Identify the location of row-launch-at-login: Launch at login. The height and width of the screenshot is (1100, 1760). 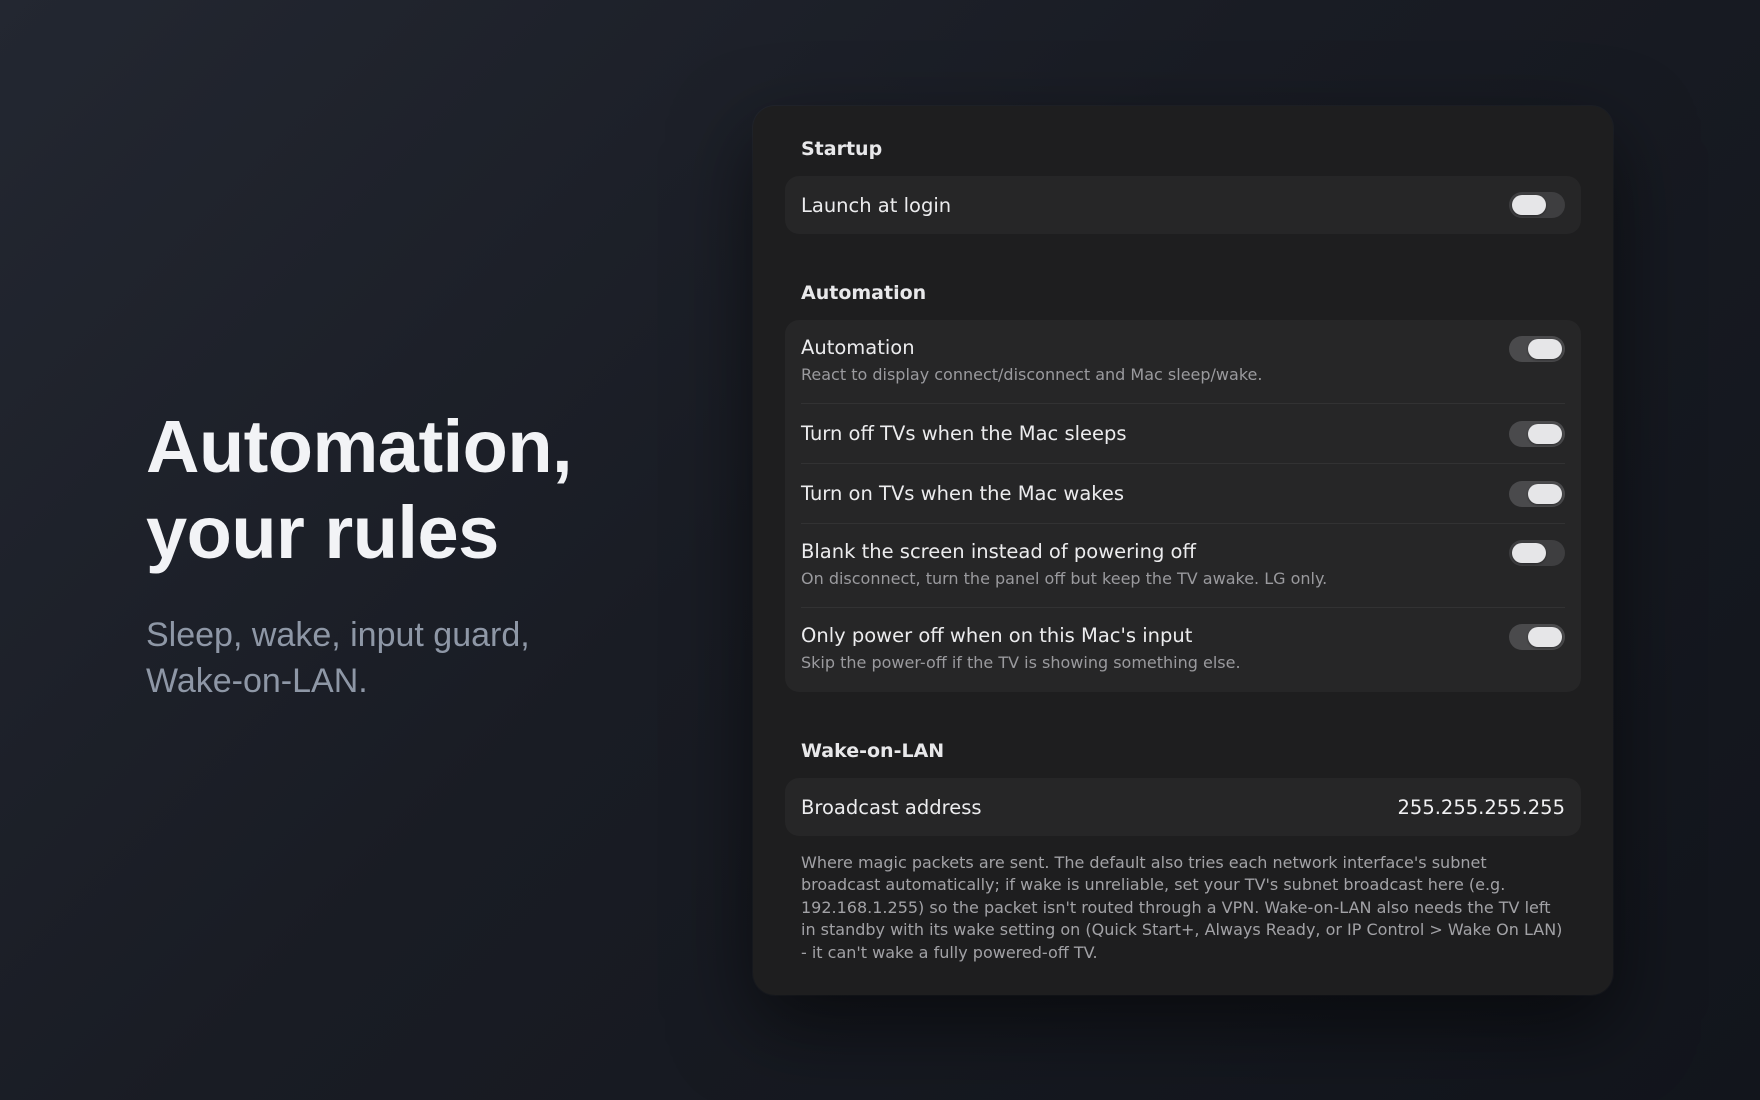
(1183, 205).